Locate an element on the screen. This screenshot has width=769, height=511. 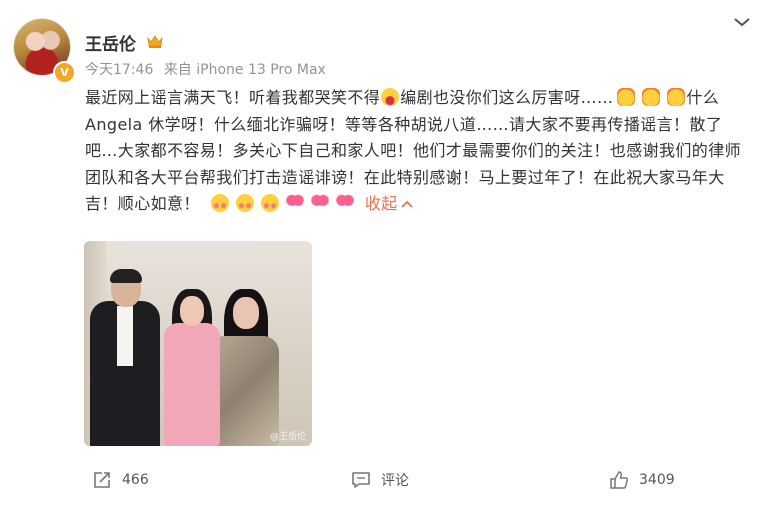
comment-icon is located at coordinates (361, 480).